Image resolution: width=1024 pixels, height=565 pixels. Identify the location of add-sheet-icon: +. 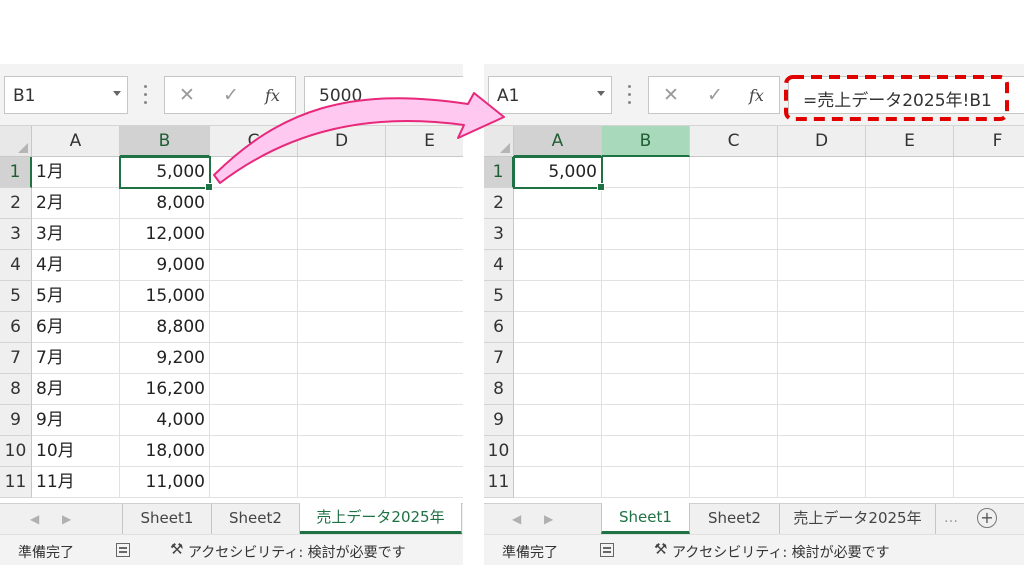
(987, 518).